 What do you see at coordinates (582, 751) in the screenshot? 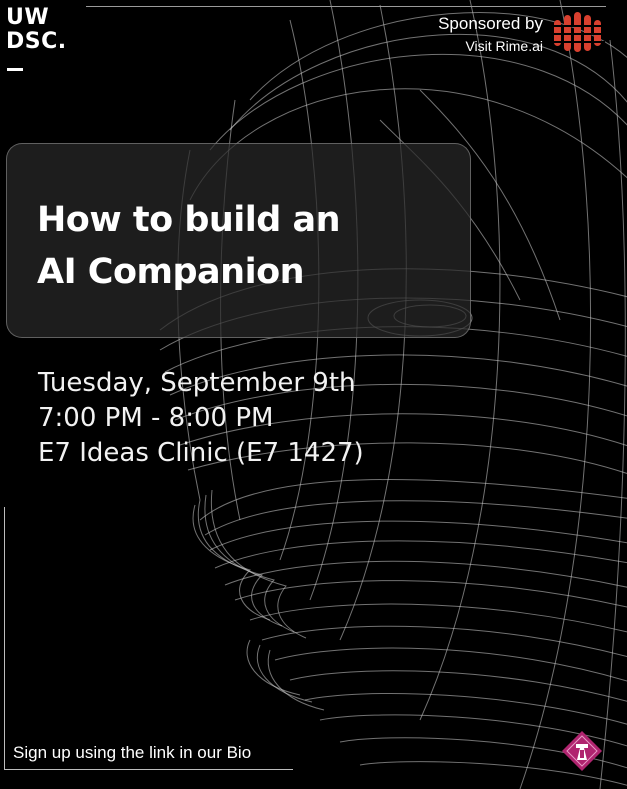
I see `diamond-badge-icon` at bounding box center [582, 751].